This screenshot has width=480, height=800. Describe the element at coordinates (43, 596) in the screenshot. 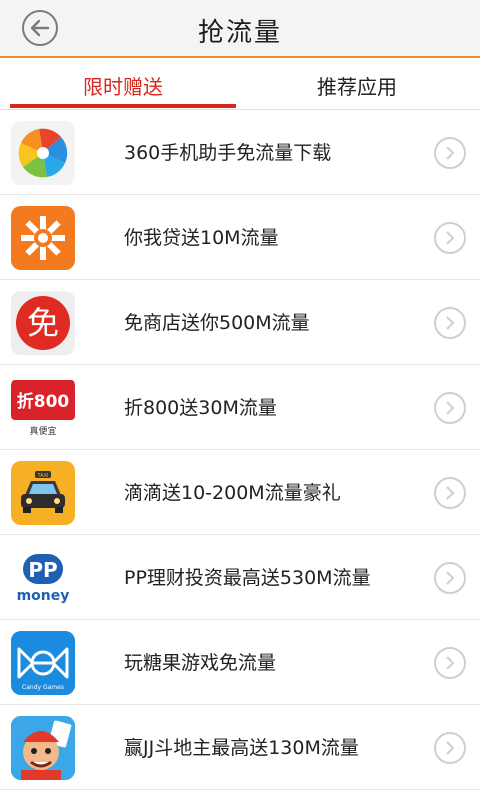

I see `pp-money-word: money` at that location.